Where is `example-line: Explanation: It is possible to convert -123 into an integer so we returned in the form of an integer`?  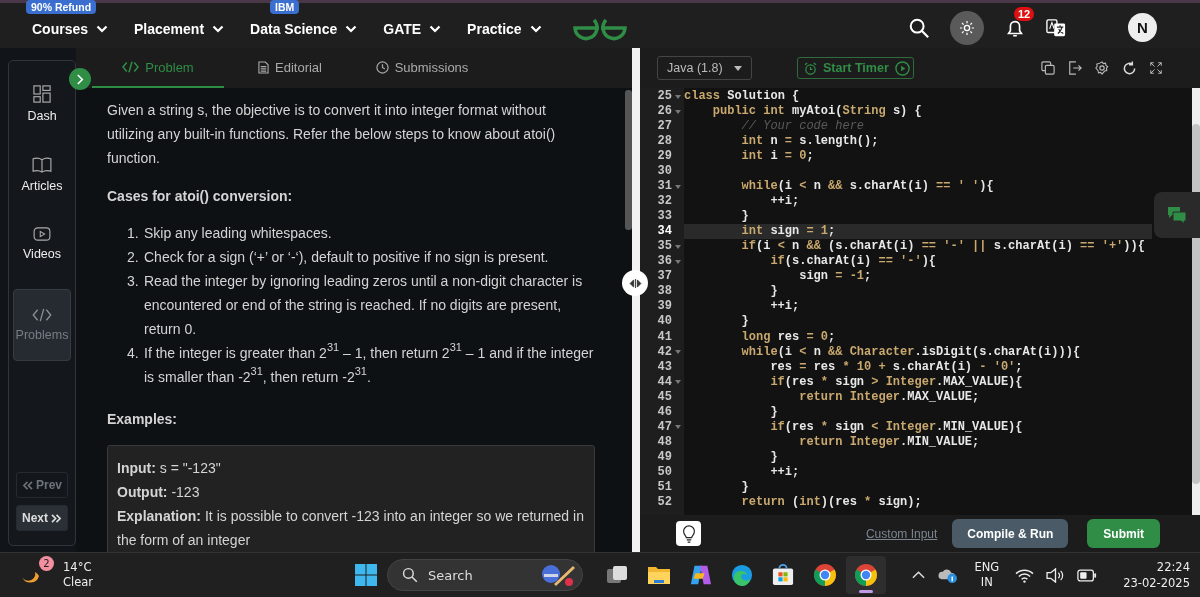
example-line: Explanation: It is possible to convert -123 into an integer so we returned in the form of an integer is located at coordinates (350, 528).